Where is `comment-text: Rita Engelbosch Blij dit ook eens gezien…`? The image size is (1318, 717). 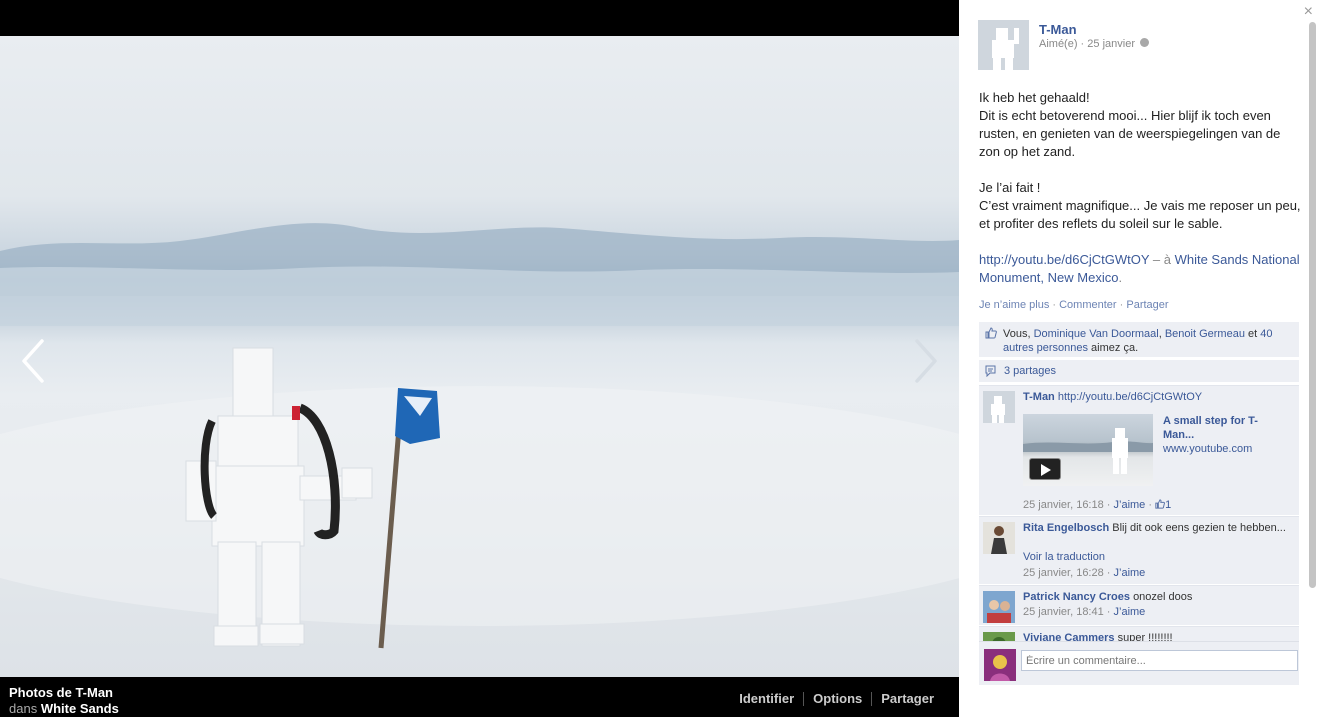 comment-text: Rita Engelbosch Blij dit ook eens gezien… is located at coordinates (1157, 528).